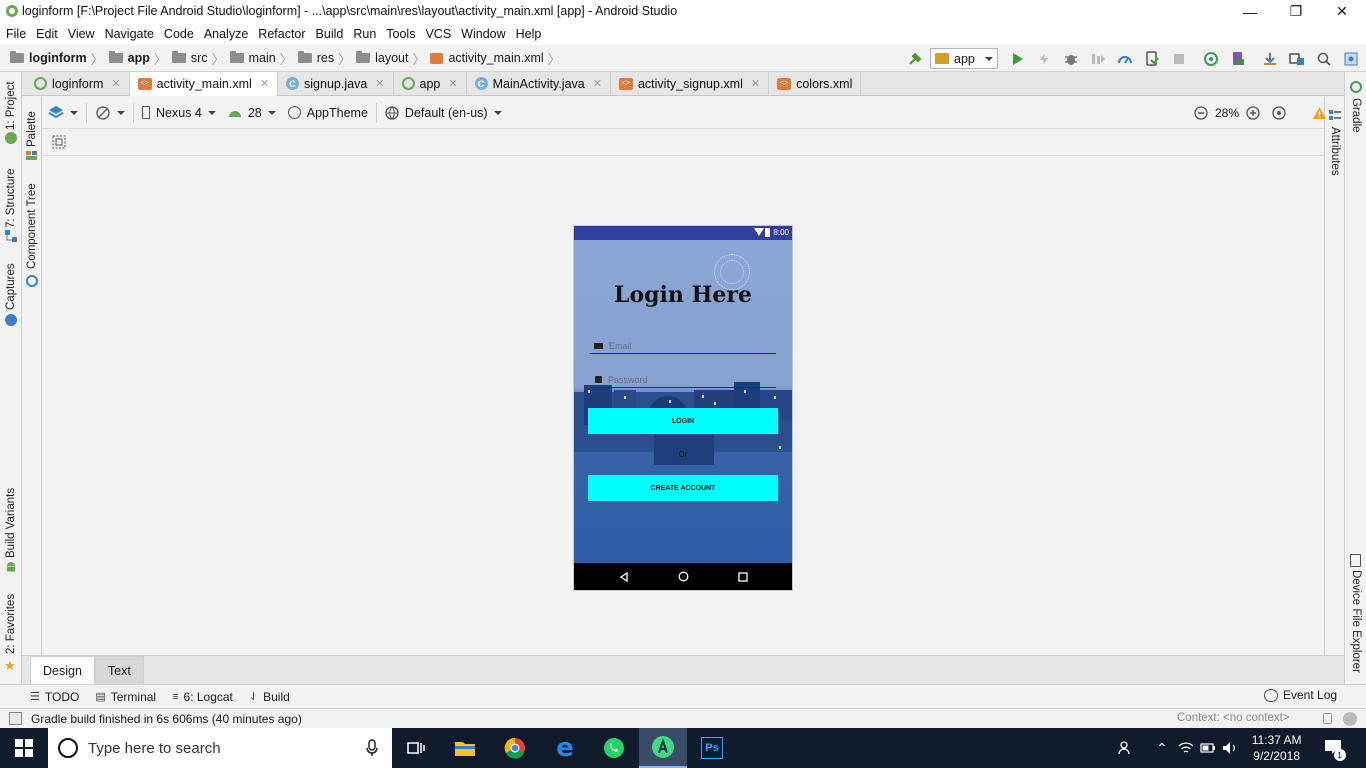 The height and width of the screenshot is (768, 1366). What do you see at coordinates (1300, 695) in the screenshot?
I see `tool-event-log: Event Log` at bounding box center [1300, 695].